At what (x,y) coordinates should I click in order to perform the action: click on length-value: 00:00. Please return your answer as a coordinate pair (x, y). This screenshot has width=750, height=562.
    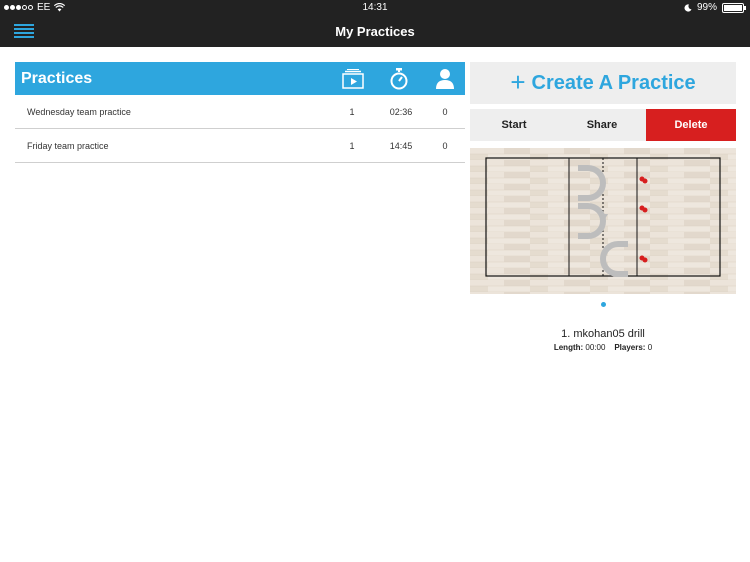
    Looking at the image, I should click on (595, 347).